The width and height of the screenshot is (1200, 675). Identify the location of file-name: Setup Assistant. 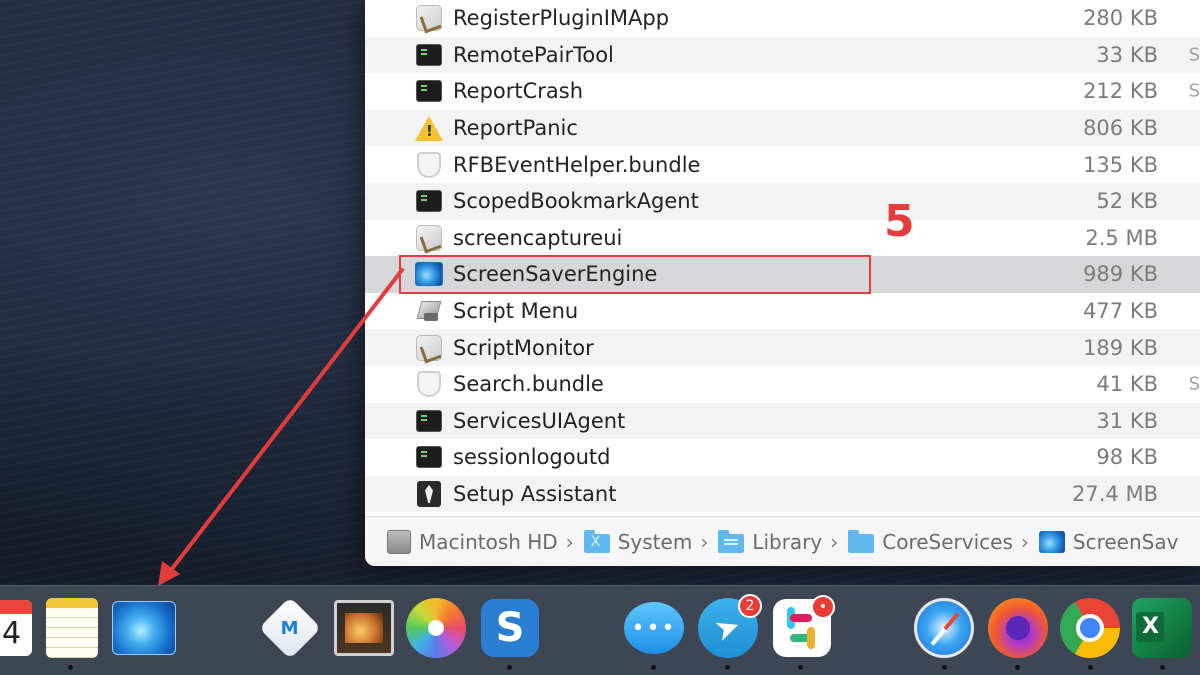
(535, 494).